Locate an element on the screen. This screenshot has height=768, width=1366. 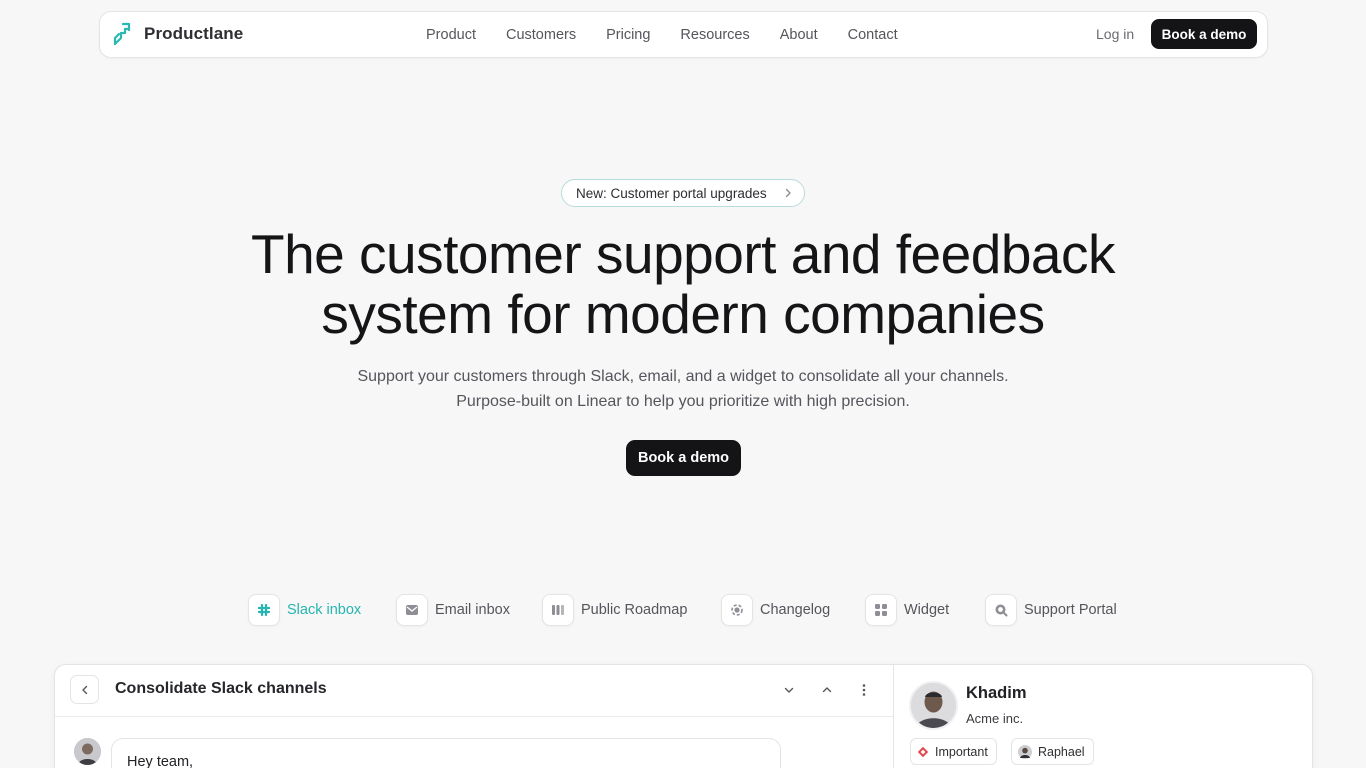
chevron-down-icon is located at coordinates (789, 690).